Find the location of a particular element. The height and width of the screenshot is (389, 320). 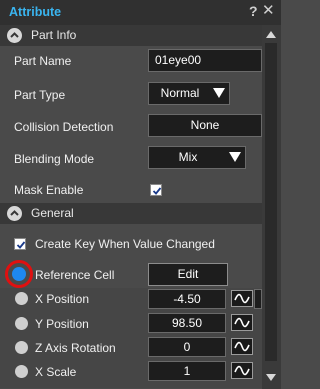

part-type-label: Part Type is located at coordinates (40, 95).